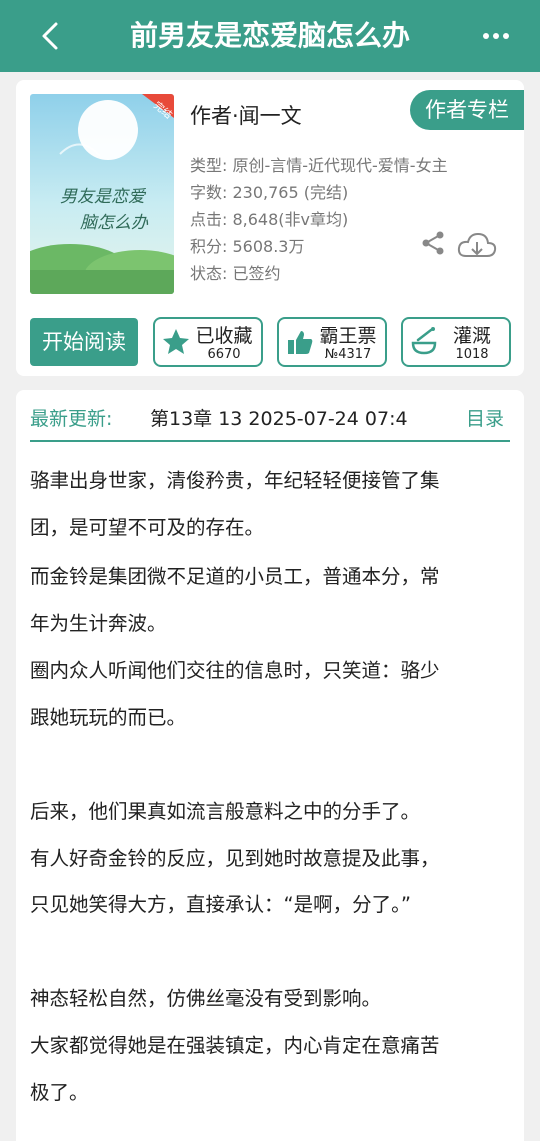  What do you see at coordinates (225, 811) in the screenshot?
I see `synopsis-line: 后来，他们果真如流言般意料之中的分手了。` at bounding box center [225, 811].